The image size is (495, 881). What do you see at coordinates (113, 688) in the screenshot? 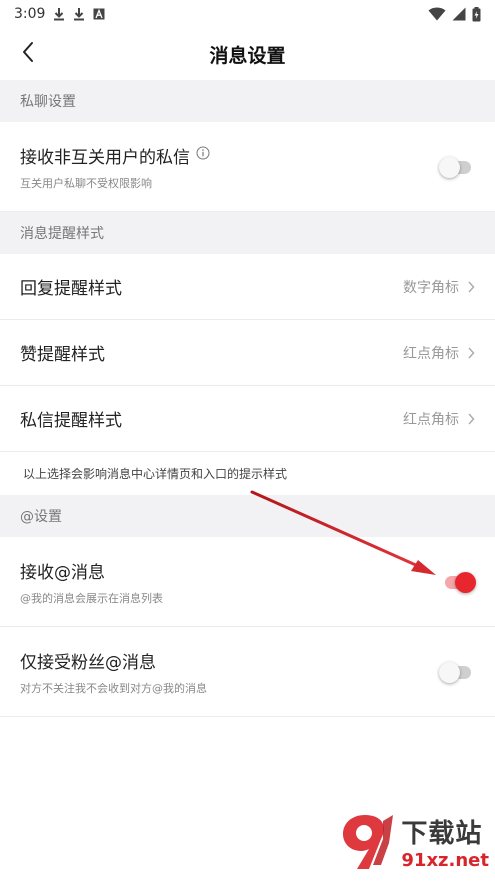
I see `fans-only-mention-sub: 对方不关注我不会收到对方@我的消息` at bounding box center [113, 688].